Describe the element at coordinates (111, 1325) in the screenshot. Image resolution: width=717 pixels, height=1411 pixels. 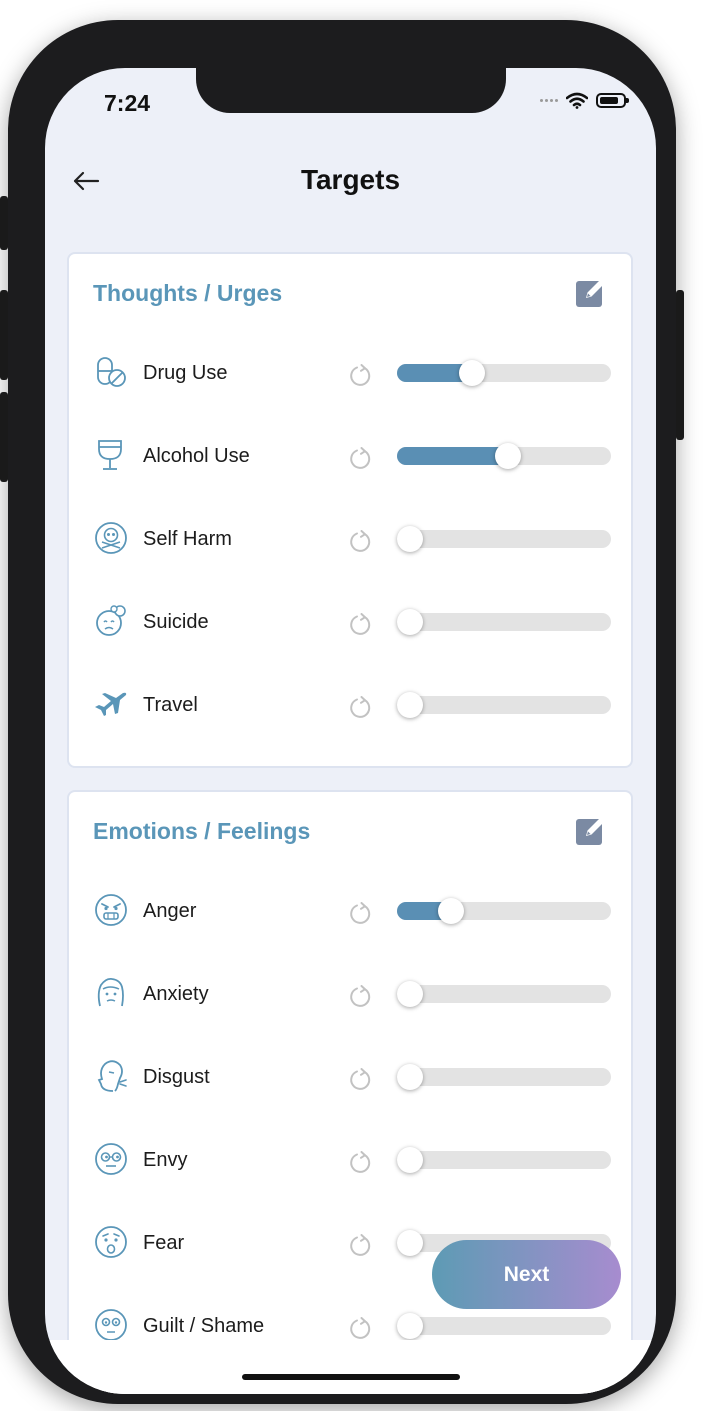
I see `guilt-face-icon` at that location.